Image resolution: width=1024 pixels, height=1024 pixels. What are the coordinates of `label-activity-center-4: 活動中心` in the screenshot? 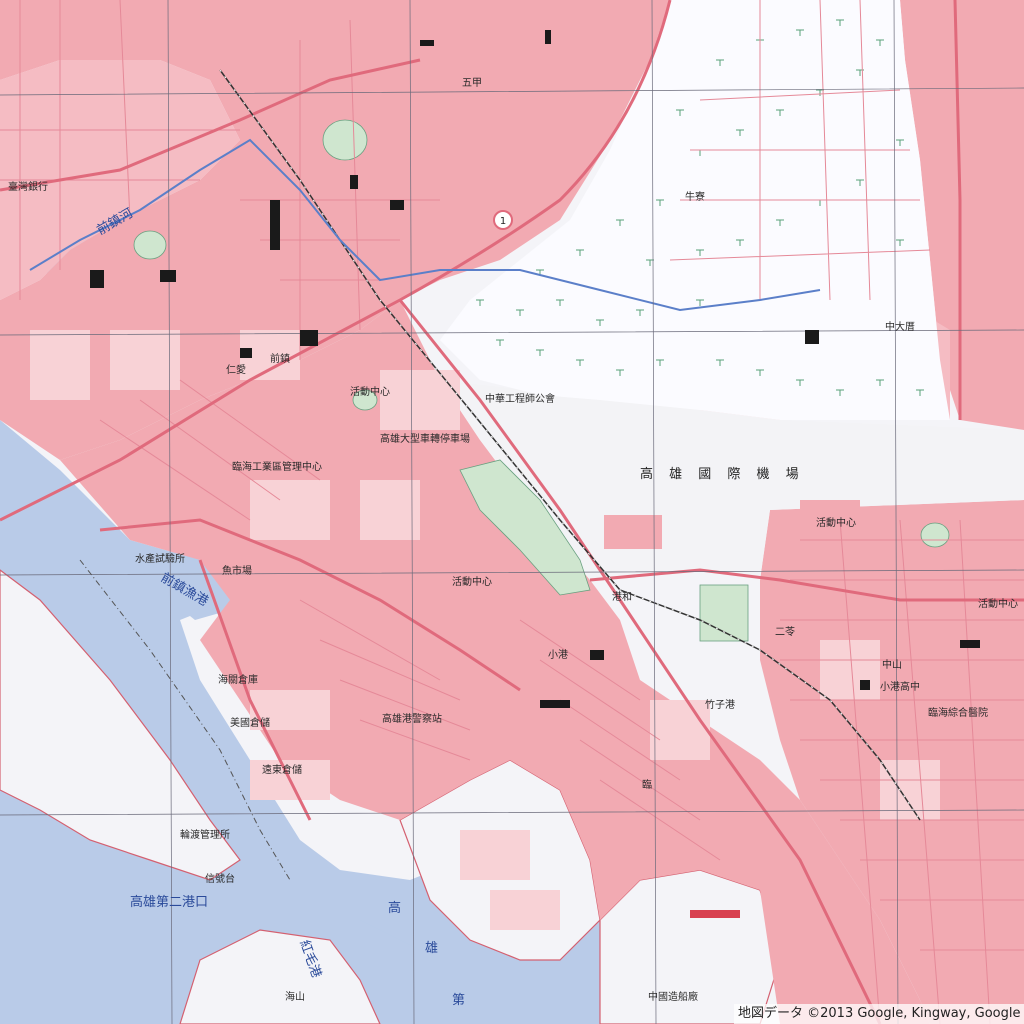 It's located at (998, 603).